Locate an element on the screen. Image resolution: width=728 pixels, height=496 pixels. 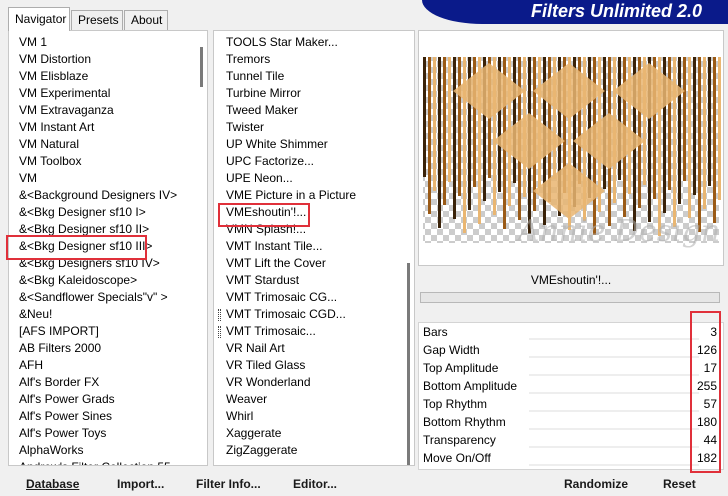
filter-scrollbar is located at coordinates (407, 248).